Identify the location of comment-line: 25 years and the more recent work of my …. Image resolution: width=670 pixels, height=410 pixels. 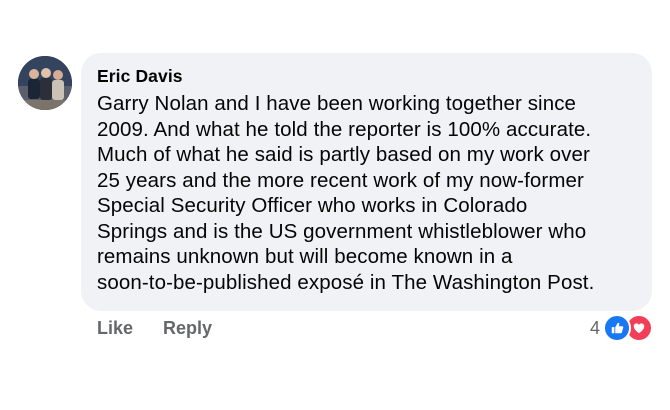
(340, 180).